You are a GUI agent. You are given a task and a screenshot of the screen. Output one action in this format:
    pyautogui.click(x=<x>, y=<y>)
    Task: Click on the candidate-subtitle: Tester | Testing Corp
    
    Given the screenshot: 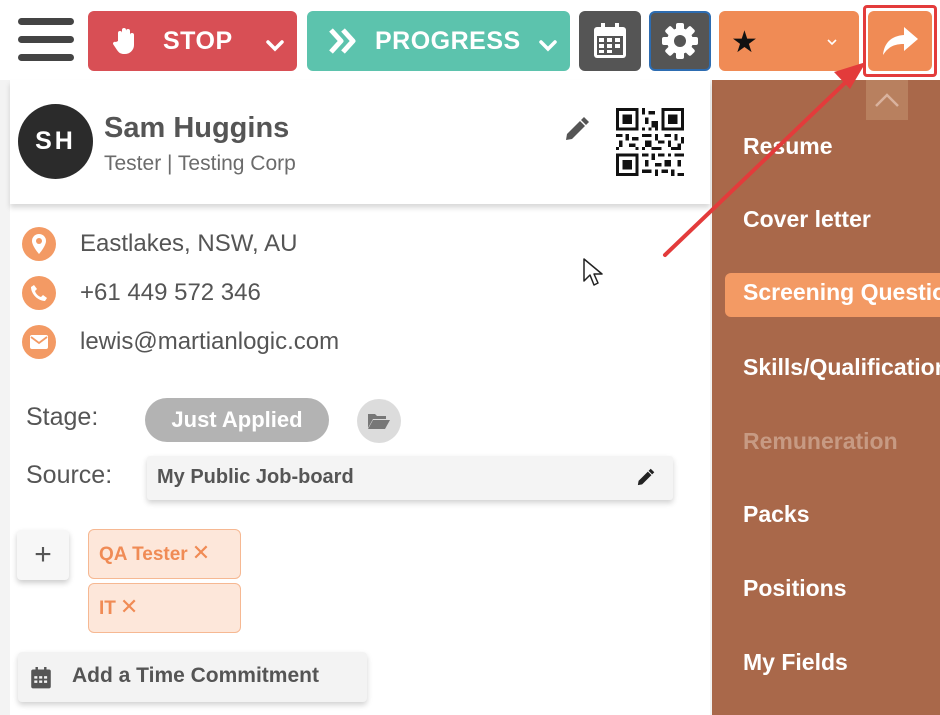 What is the action you would take?
    pyautogui.click(x=200, y=163)
    